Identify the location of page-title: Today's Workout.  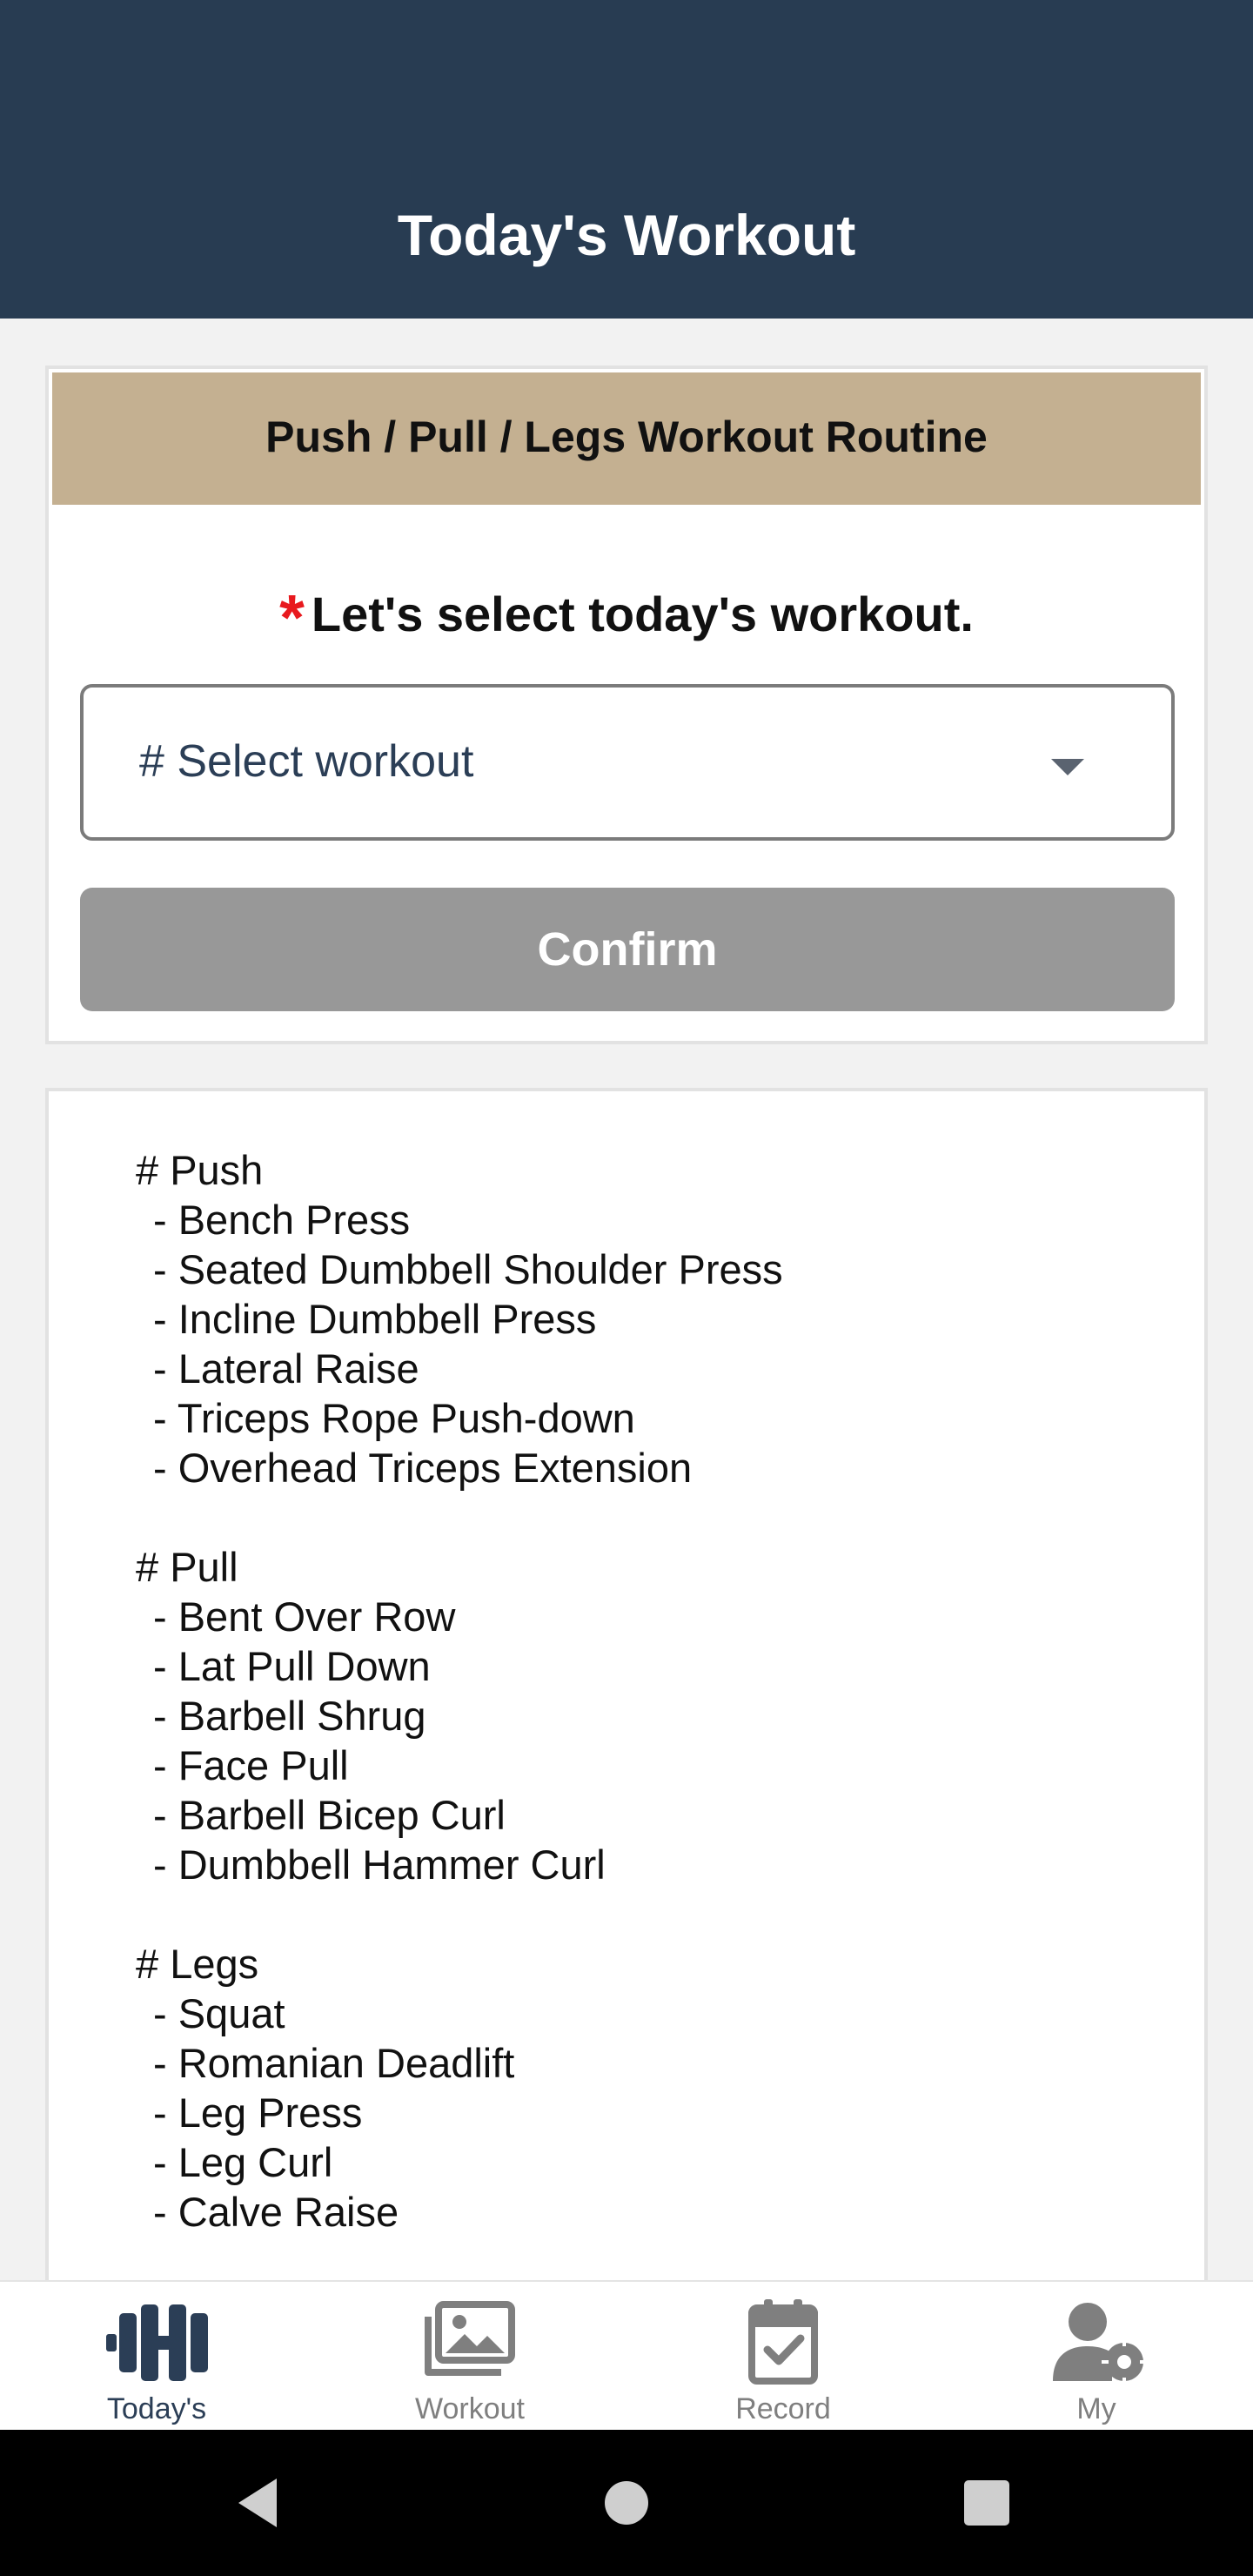
(626, 235).